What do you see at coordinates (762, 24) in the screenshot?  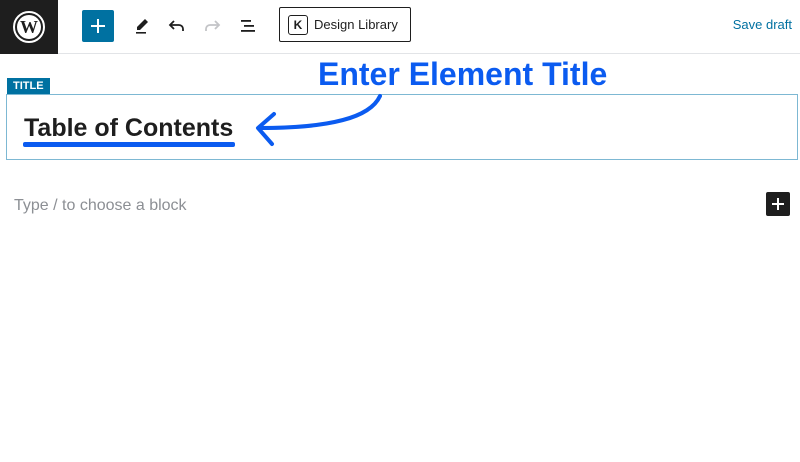 I see `save-draft-button: Save draft` at bounding box center [762, 24].